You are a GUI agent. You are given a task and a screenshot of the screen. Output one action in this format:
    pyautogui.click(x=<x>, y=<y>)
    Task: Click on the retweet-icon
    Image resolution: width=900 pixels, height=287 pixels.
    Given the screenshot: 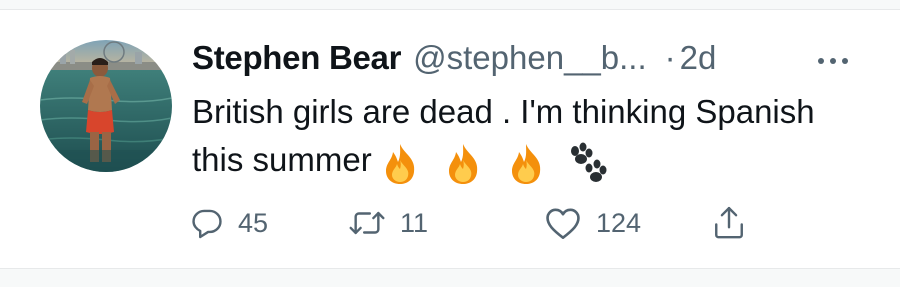 What is the action you would take?
    pyautogui.click(x=367, y=223)
    